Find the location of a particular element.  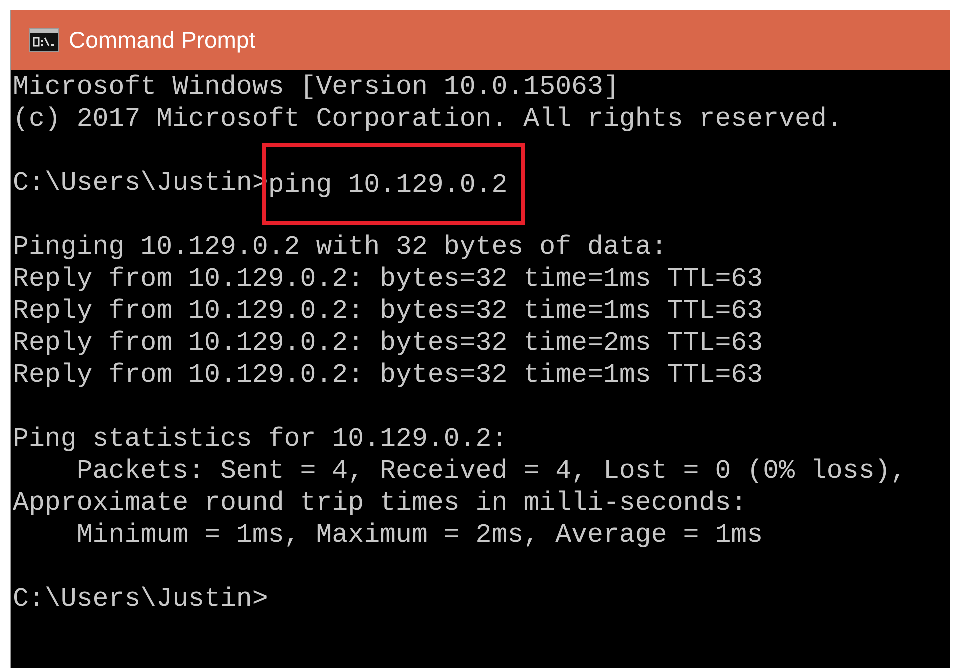

console-line: Approximate round trip times in milli-seconds: is located at coordinates (380, 503).